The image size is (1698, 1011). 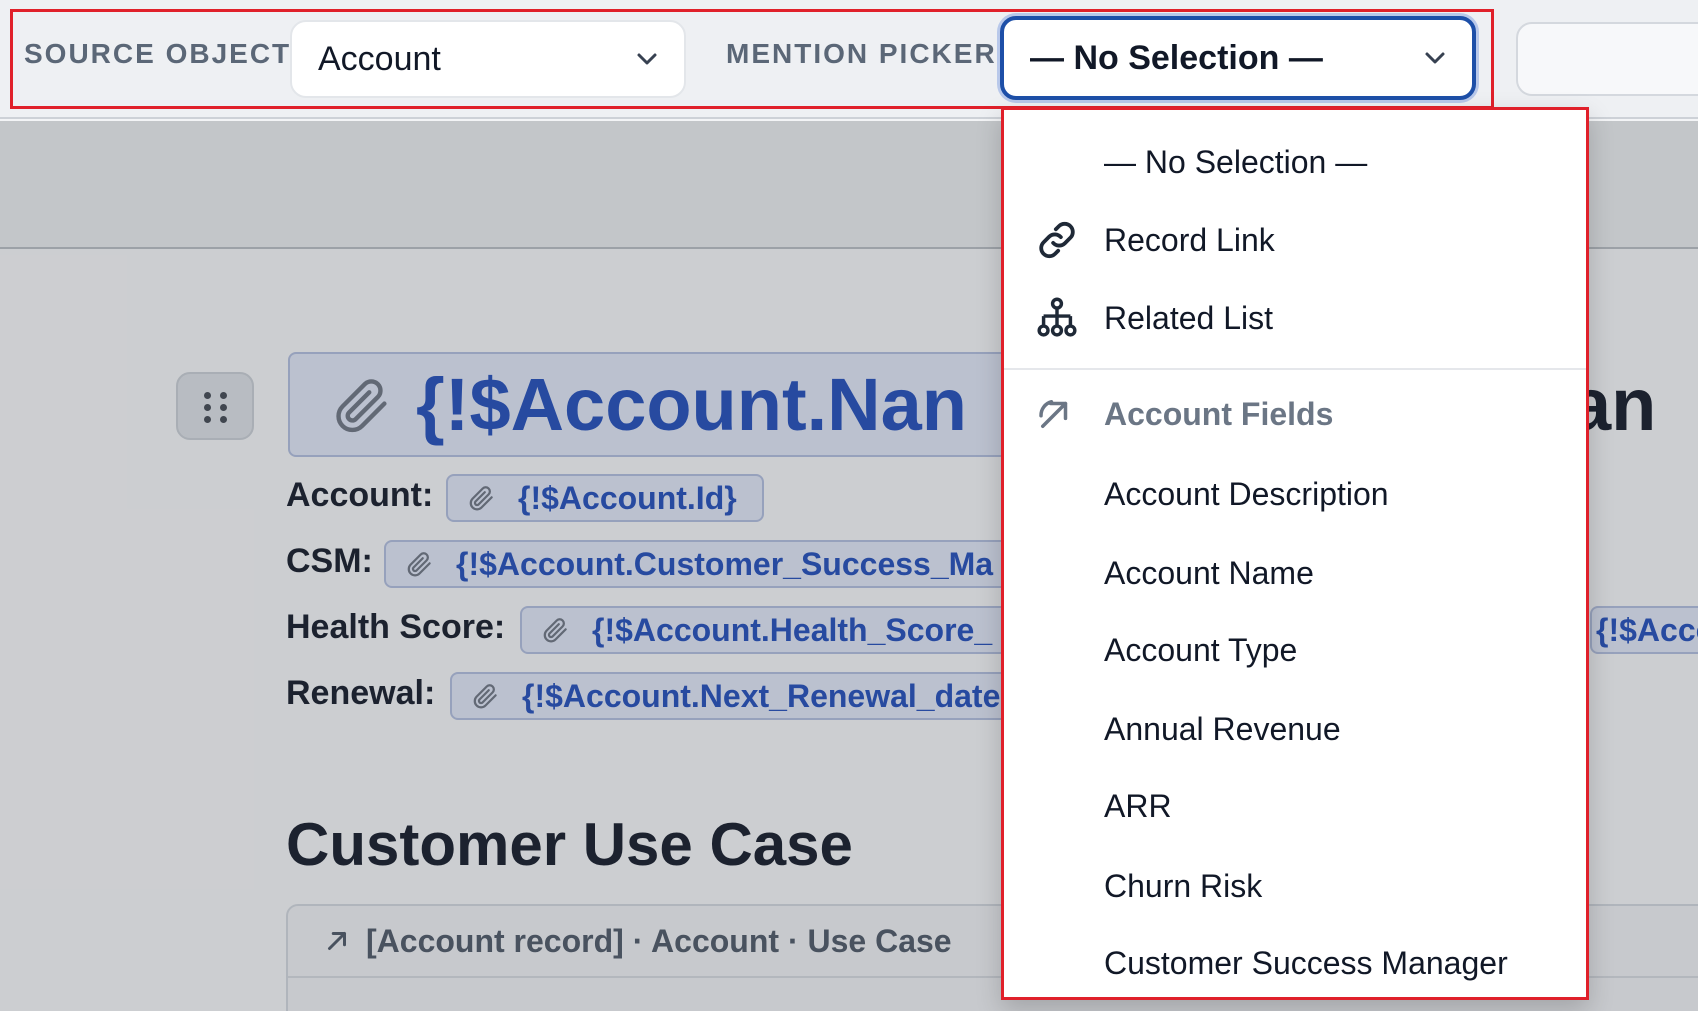 What do you see at coordinates (861, 53) in the screenshot?
I see `mention-picker-label: MENTION PICKER` at bounding box center [861, 53].